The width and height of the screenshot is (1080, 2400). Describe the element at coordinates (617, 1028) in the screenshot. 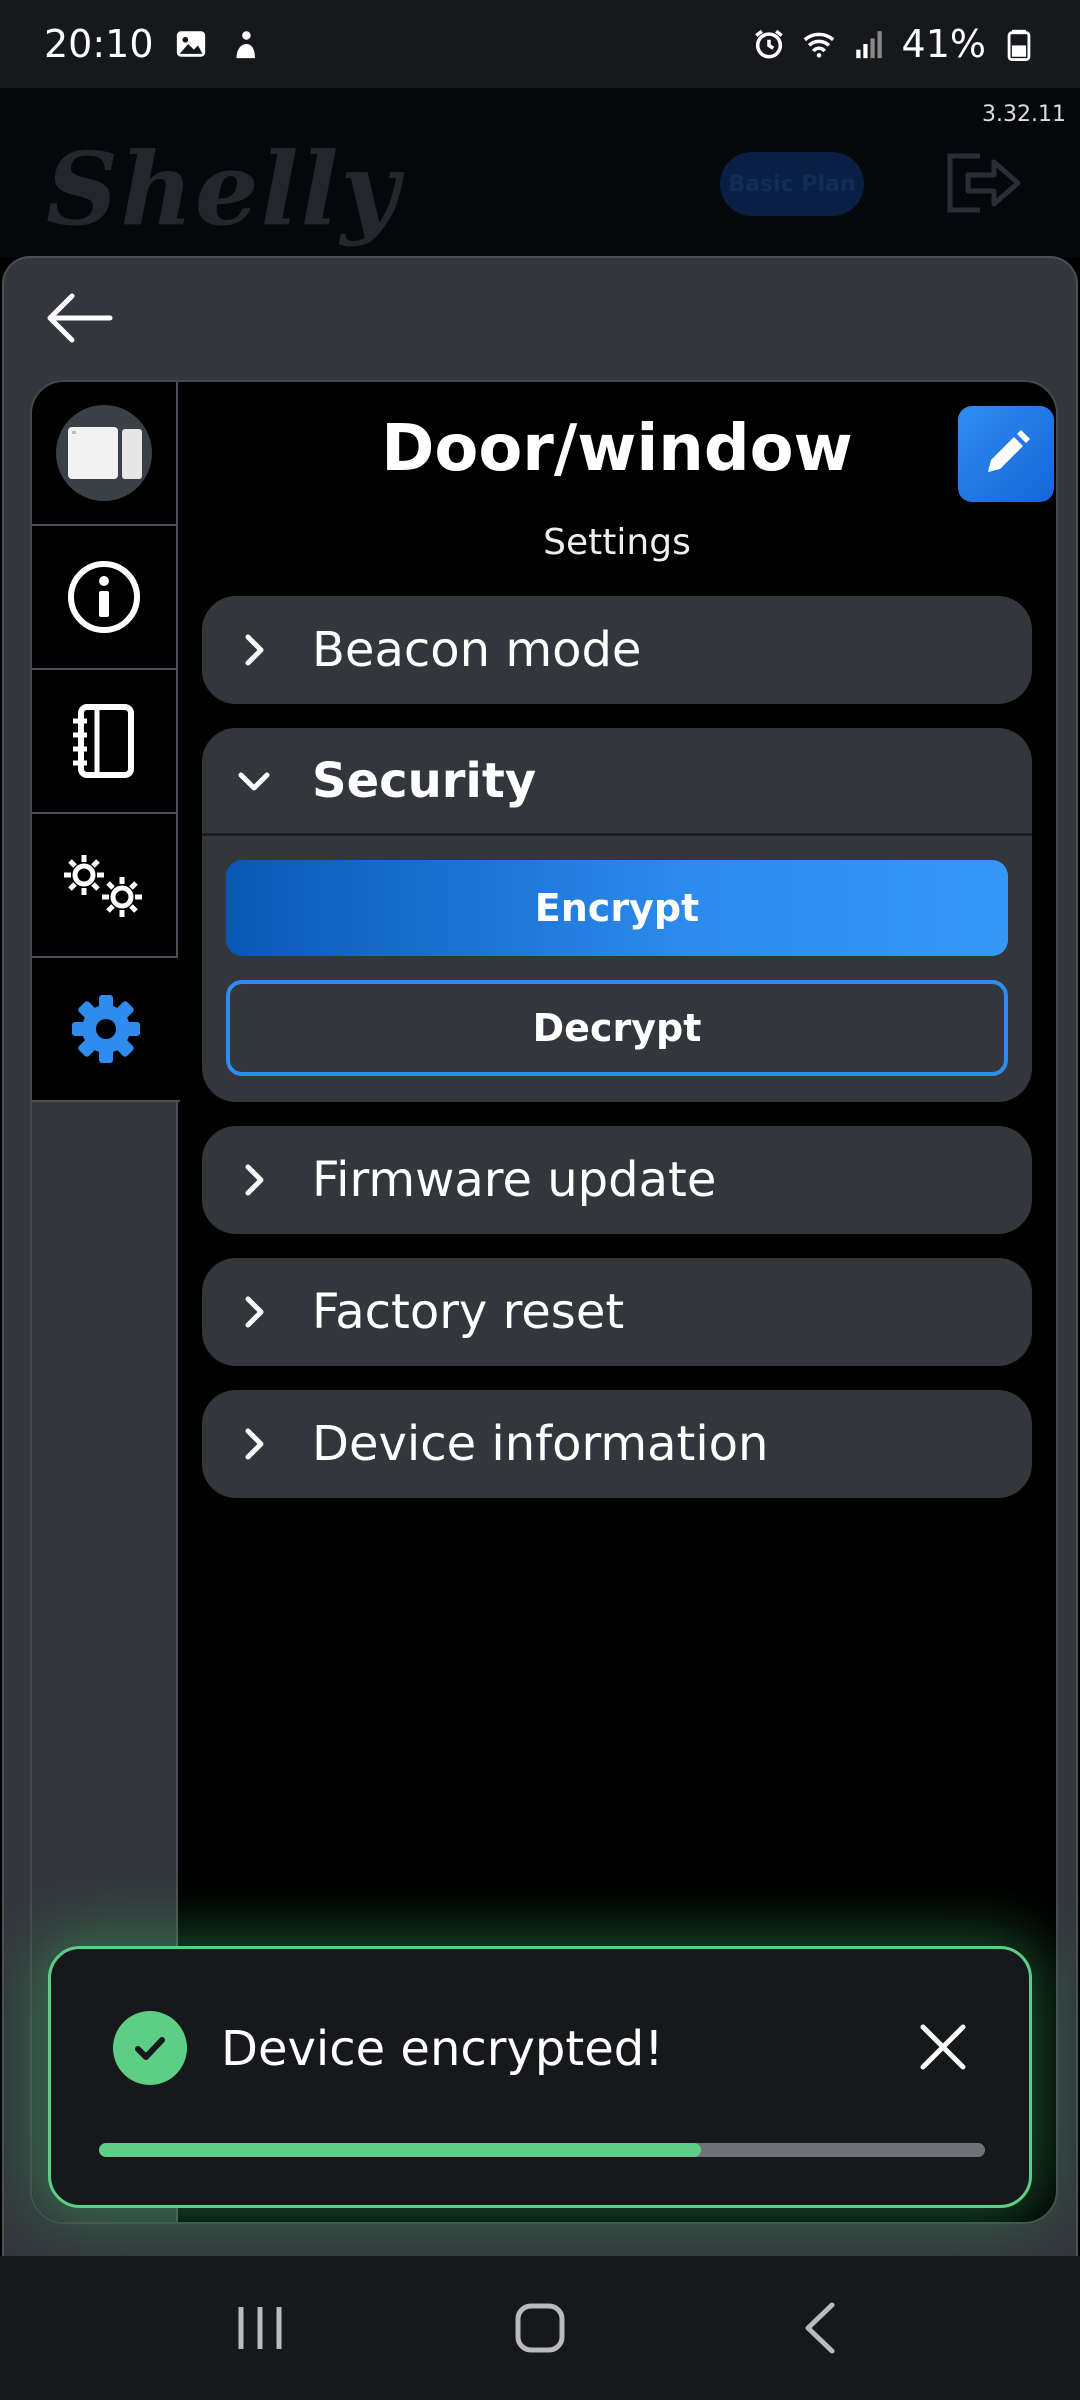

I see `decrypt-button: Decrypt` at that location.